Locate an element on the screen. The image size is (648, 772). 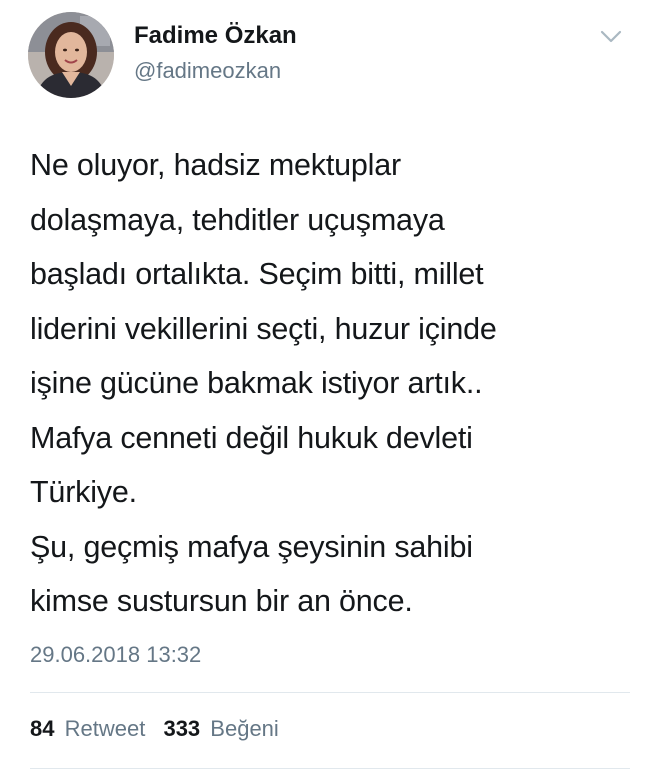
author-handle: @fadimeozkan is located at coordinates (207, 71).